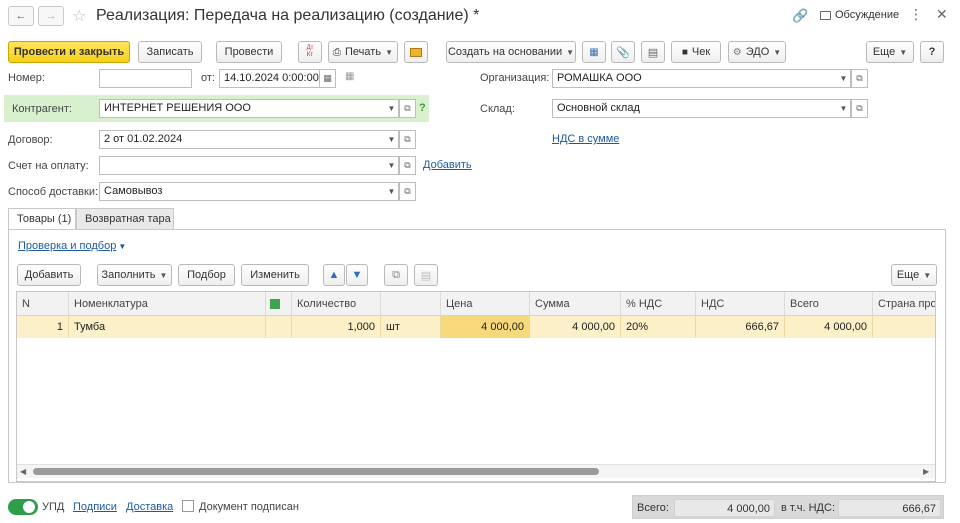 The width and height of the screenshot is (960, 523). Describe the element at coordinates (69, 52) in the screenshot. I see `post-and-close-button: Провести и закрыть` at that location.